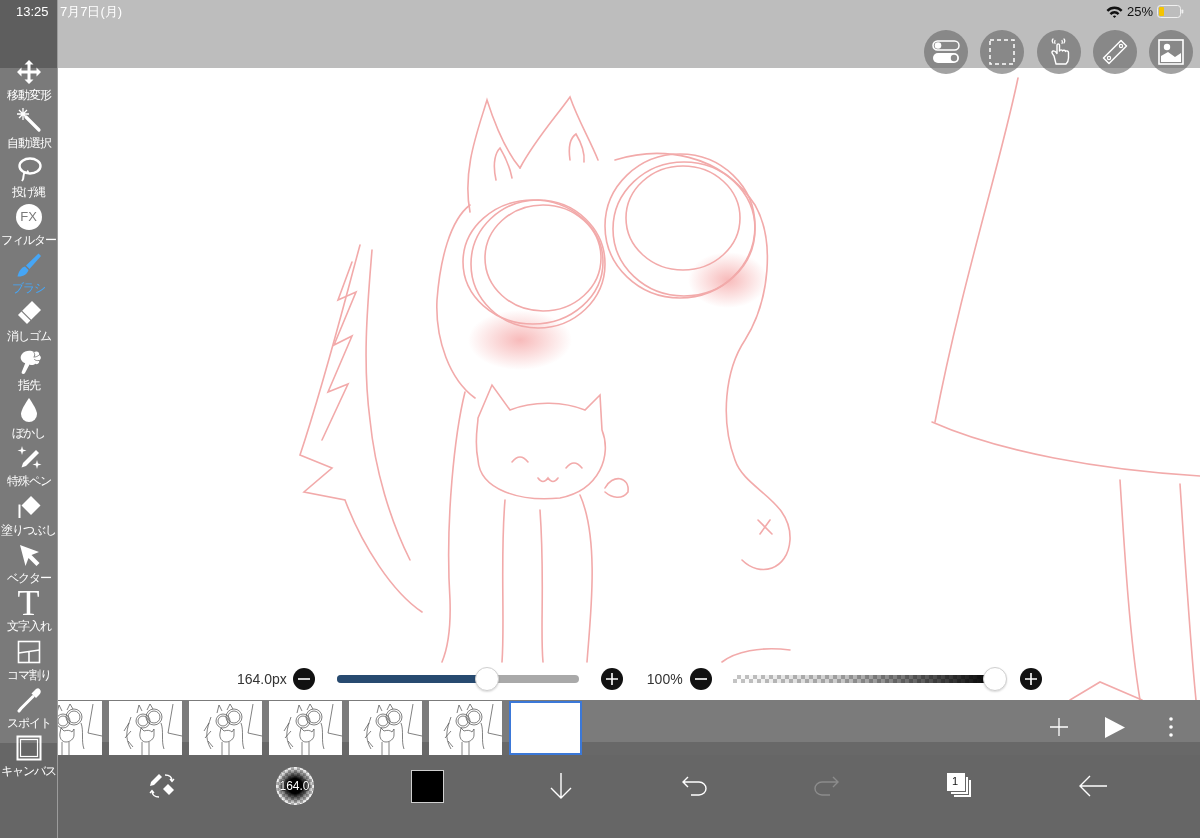 The height and width of the screenshot is (838, 1200). I want to click on tool-button: ぼかし, so click(28, 421).